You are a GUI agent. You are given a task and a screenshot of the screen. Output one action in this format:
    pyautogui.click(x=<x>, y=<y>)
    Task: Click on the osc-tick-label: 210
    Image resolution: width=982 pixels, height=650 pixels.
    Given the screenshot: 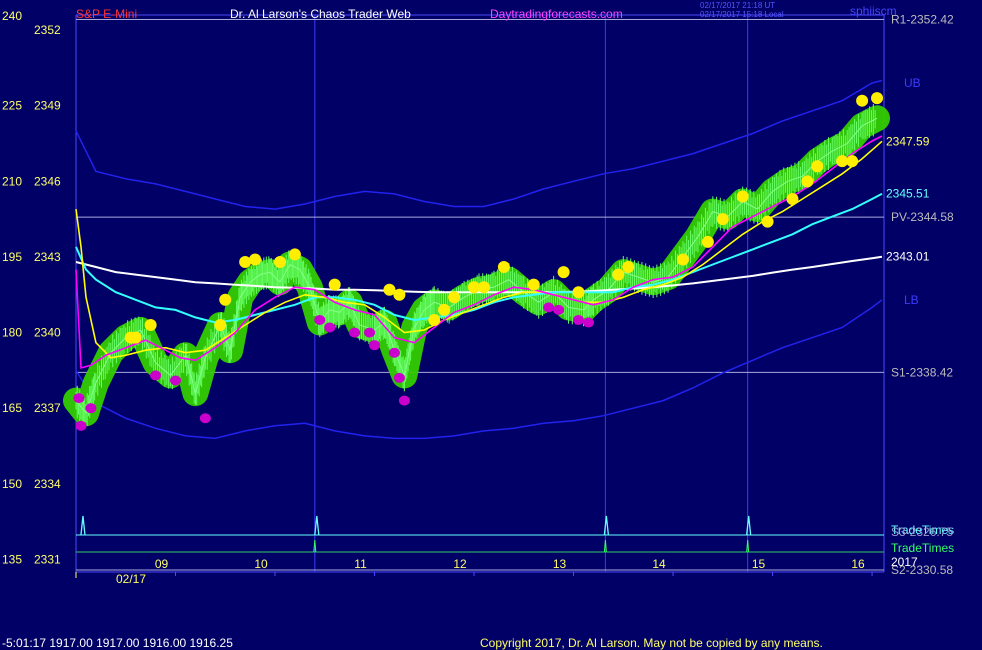 What is the action you would take?
    pyautogui.click(x=12, y=181)
    